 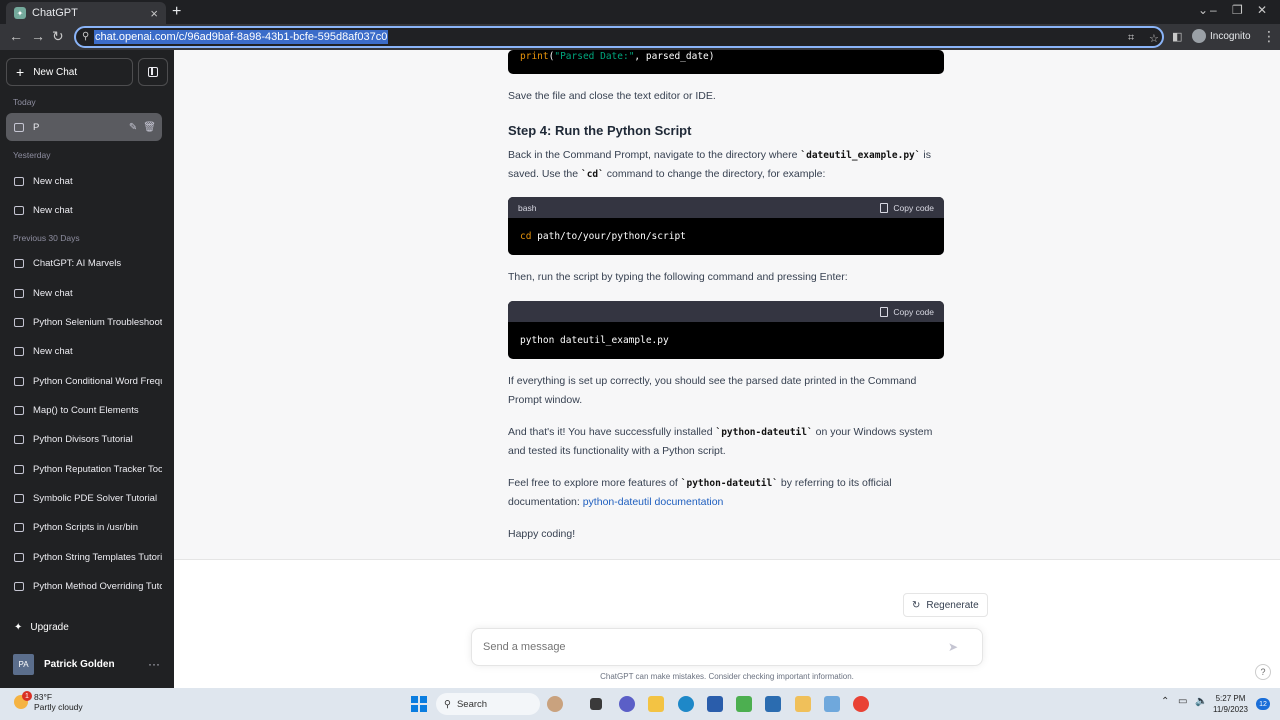 I want to click on store-icon, so click(x=715, y=704).